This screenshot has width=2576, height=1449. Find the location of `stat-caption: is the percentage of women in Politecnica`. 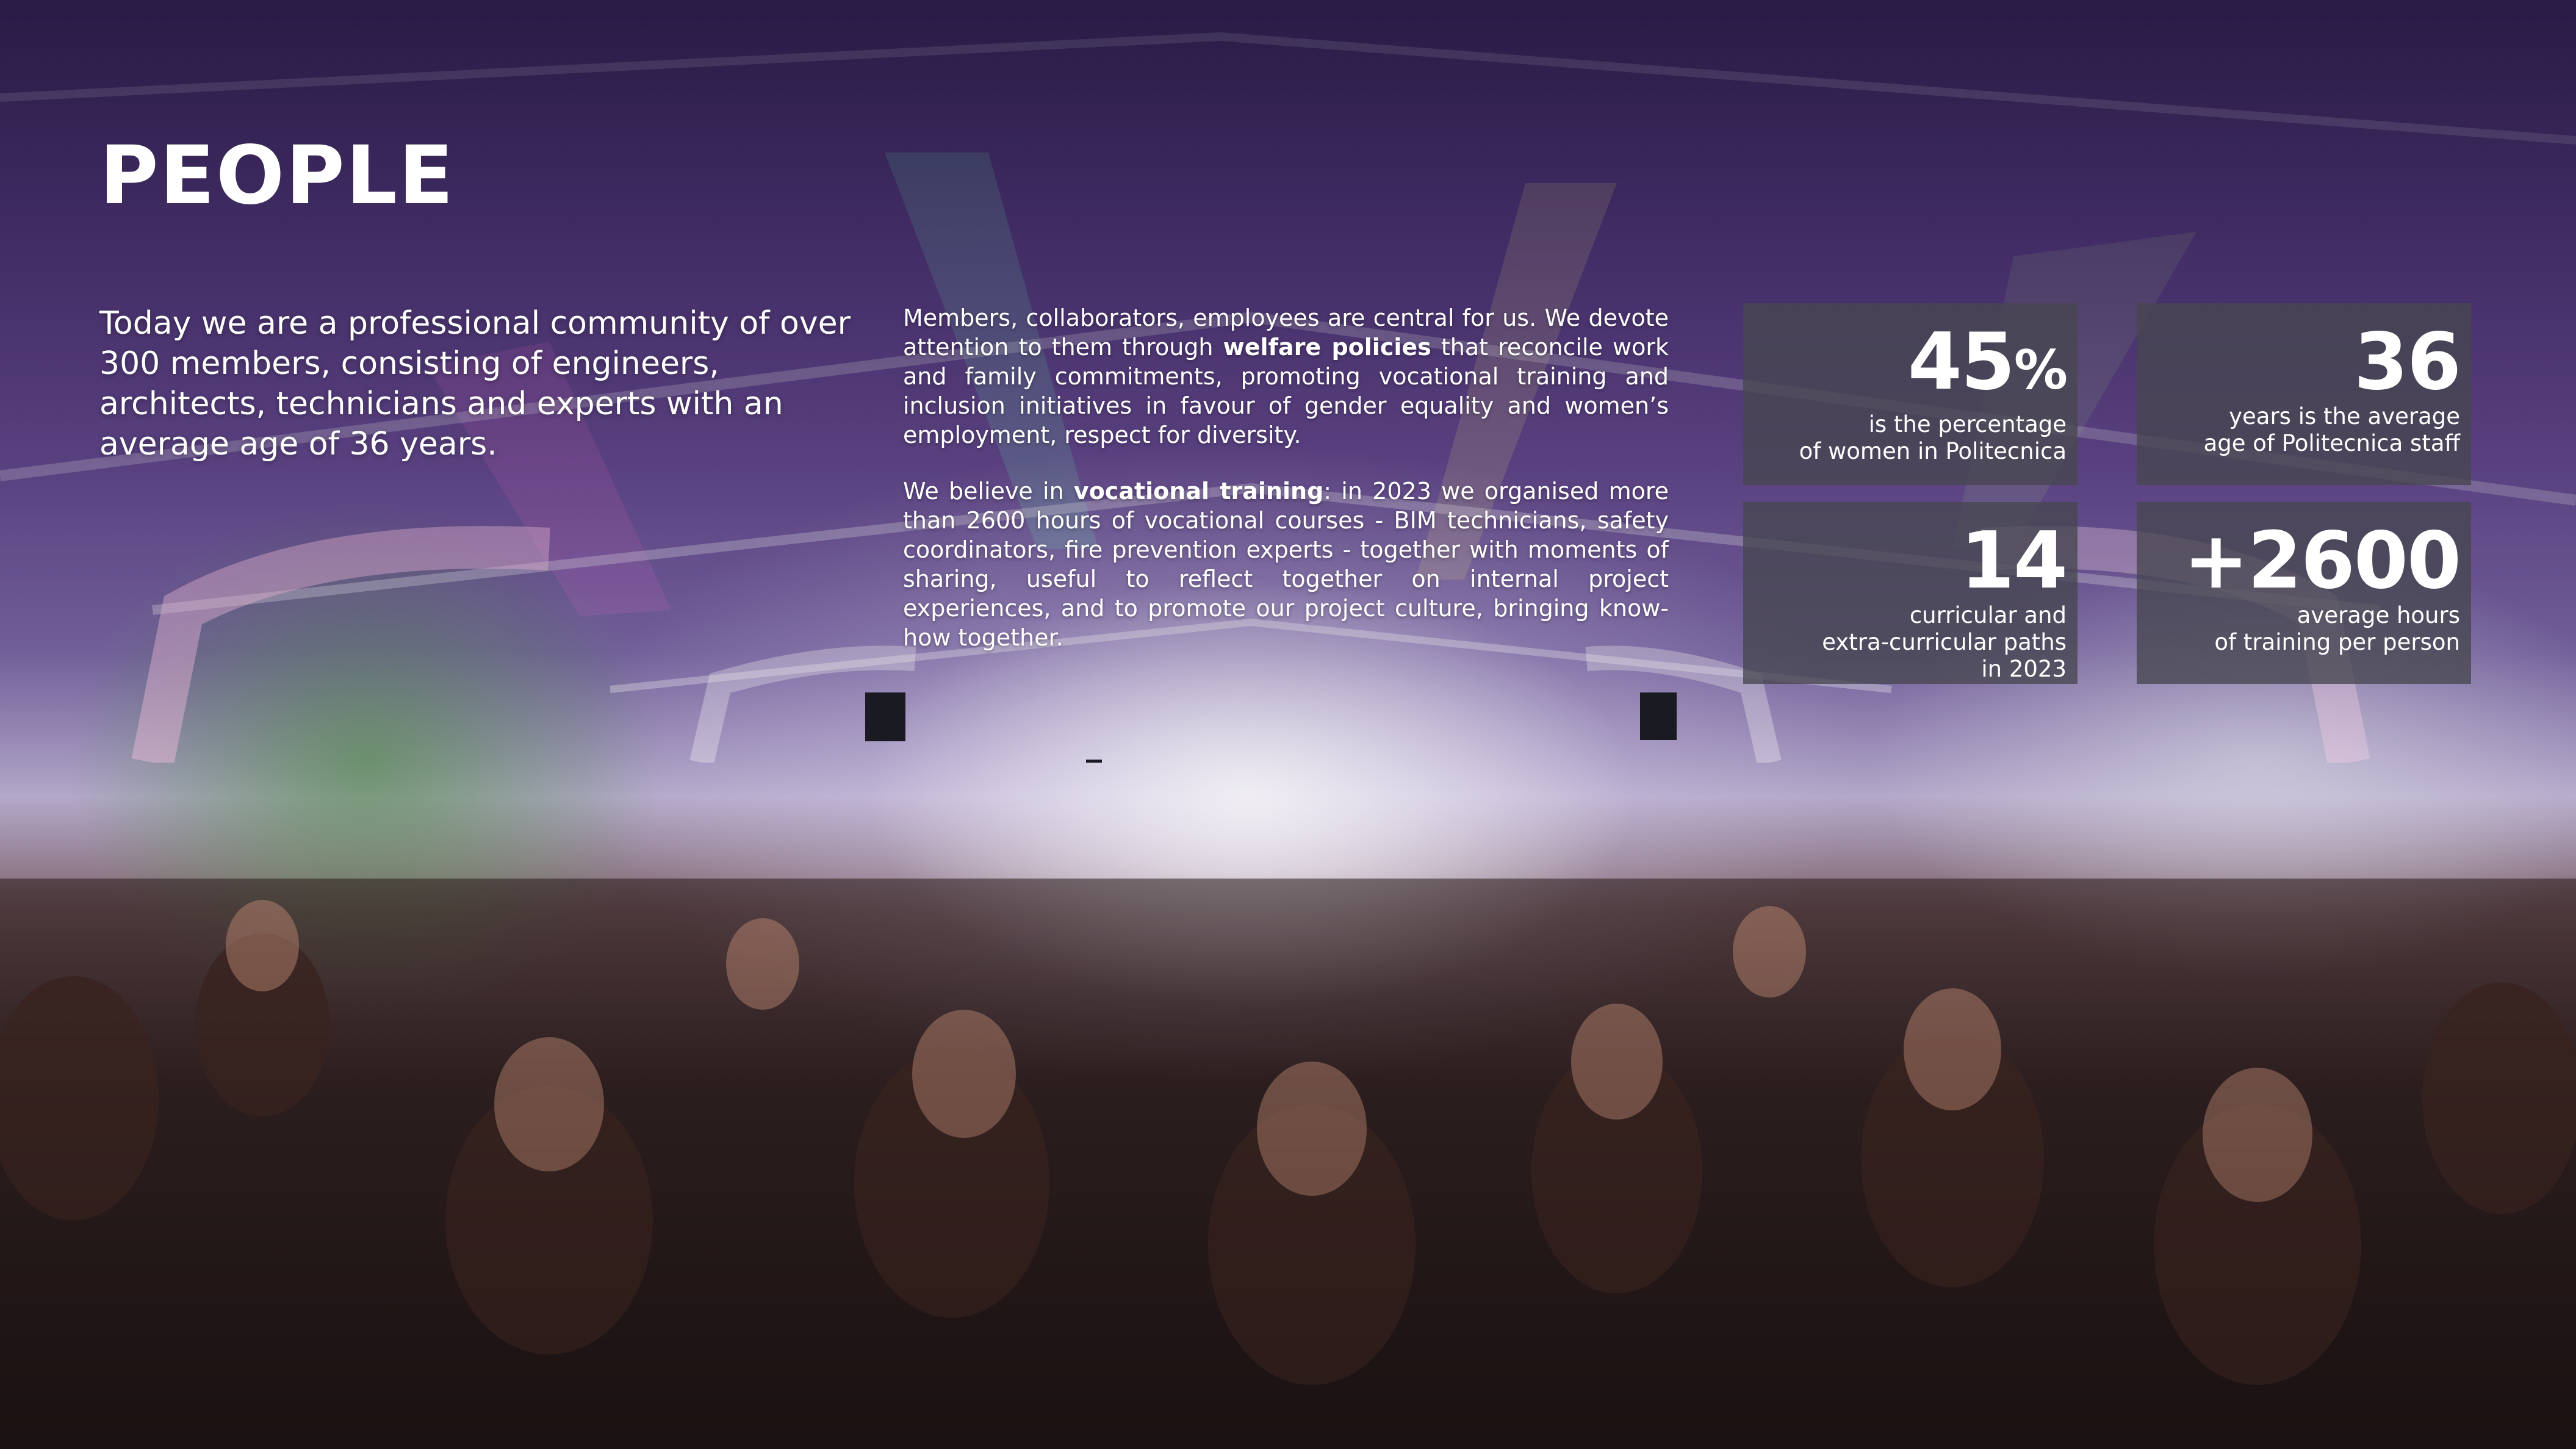

stat-caption: is the percentage of women in Politecnica is located at coordinates (1905, 438).